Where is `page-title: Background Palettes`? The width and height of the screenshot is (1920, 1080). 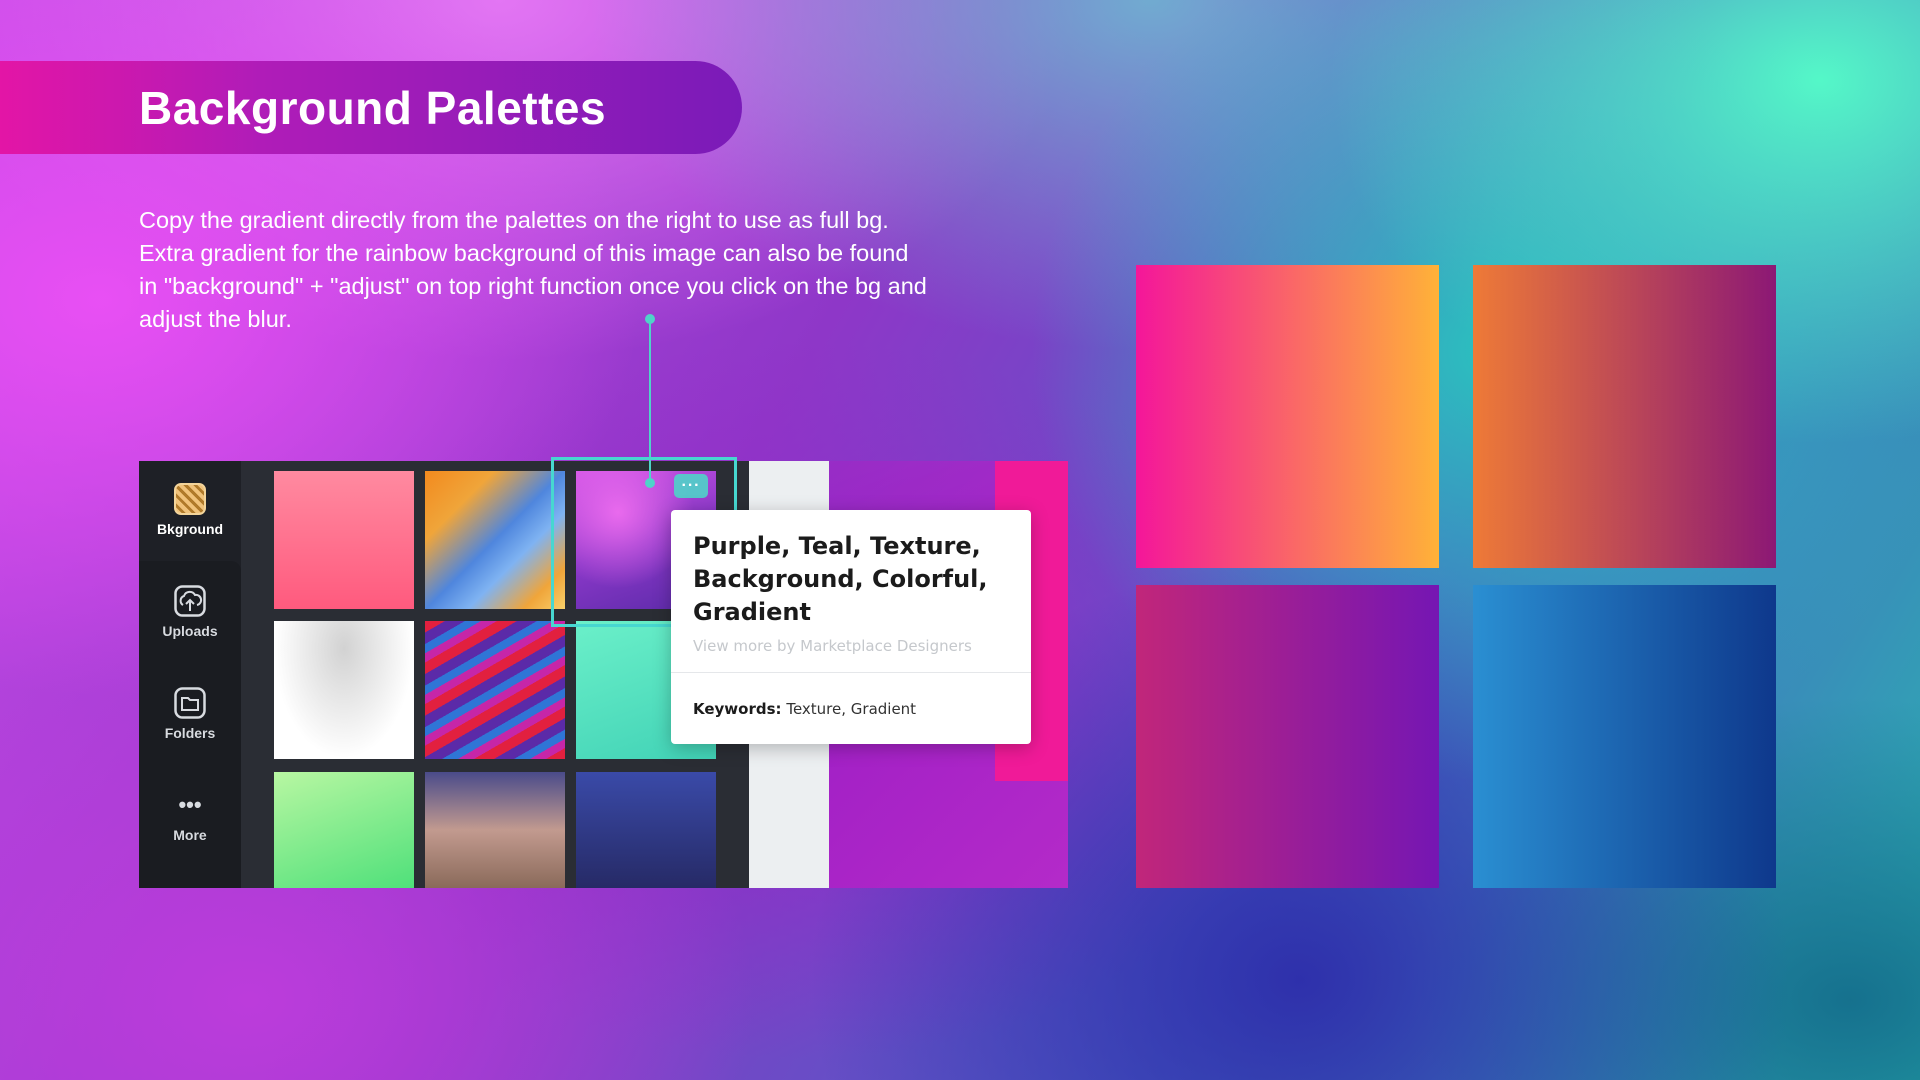
page-title: Background Palettes is located at coordinates (373, 107).